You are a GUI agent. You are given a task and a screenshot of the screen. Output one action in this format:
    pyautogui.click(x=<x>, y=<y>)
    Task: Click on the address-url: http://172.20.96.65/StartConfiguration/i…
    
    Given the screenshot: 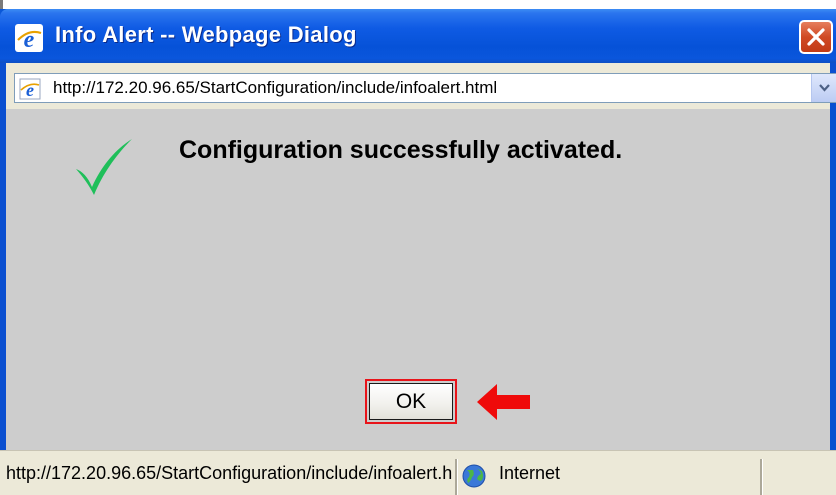 What is the action you would take?
    pyautogui.click(x=275, y=87)
    